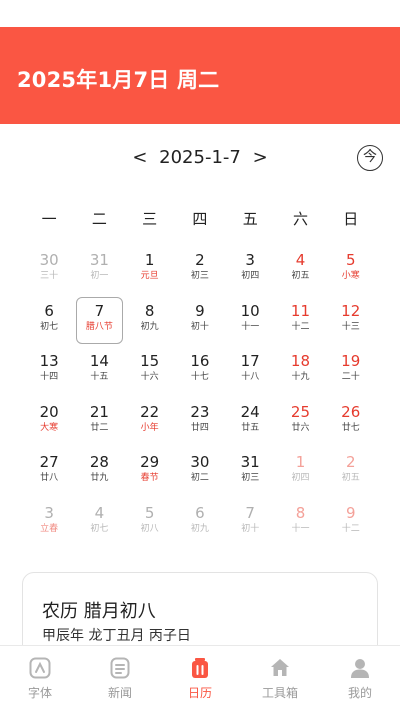 This screenshot has height=712, width=400. What do you see at coordinates (350, 377) in the screenshot?
I see `lunar-day-label: 二十` at bounding box center [350, 377].